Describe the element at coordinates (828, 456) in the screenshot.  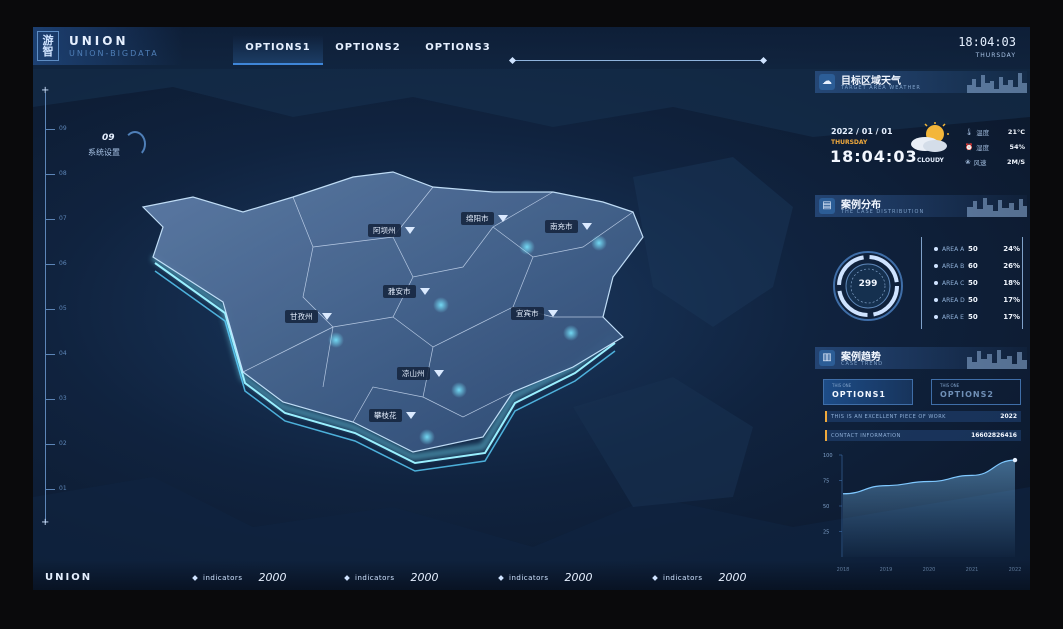
I see `y-tick-label: 100` at that location.